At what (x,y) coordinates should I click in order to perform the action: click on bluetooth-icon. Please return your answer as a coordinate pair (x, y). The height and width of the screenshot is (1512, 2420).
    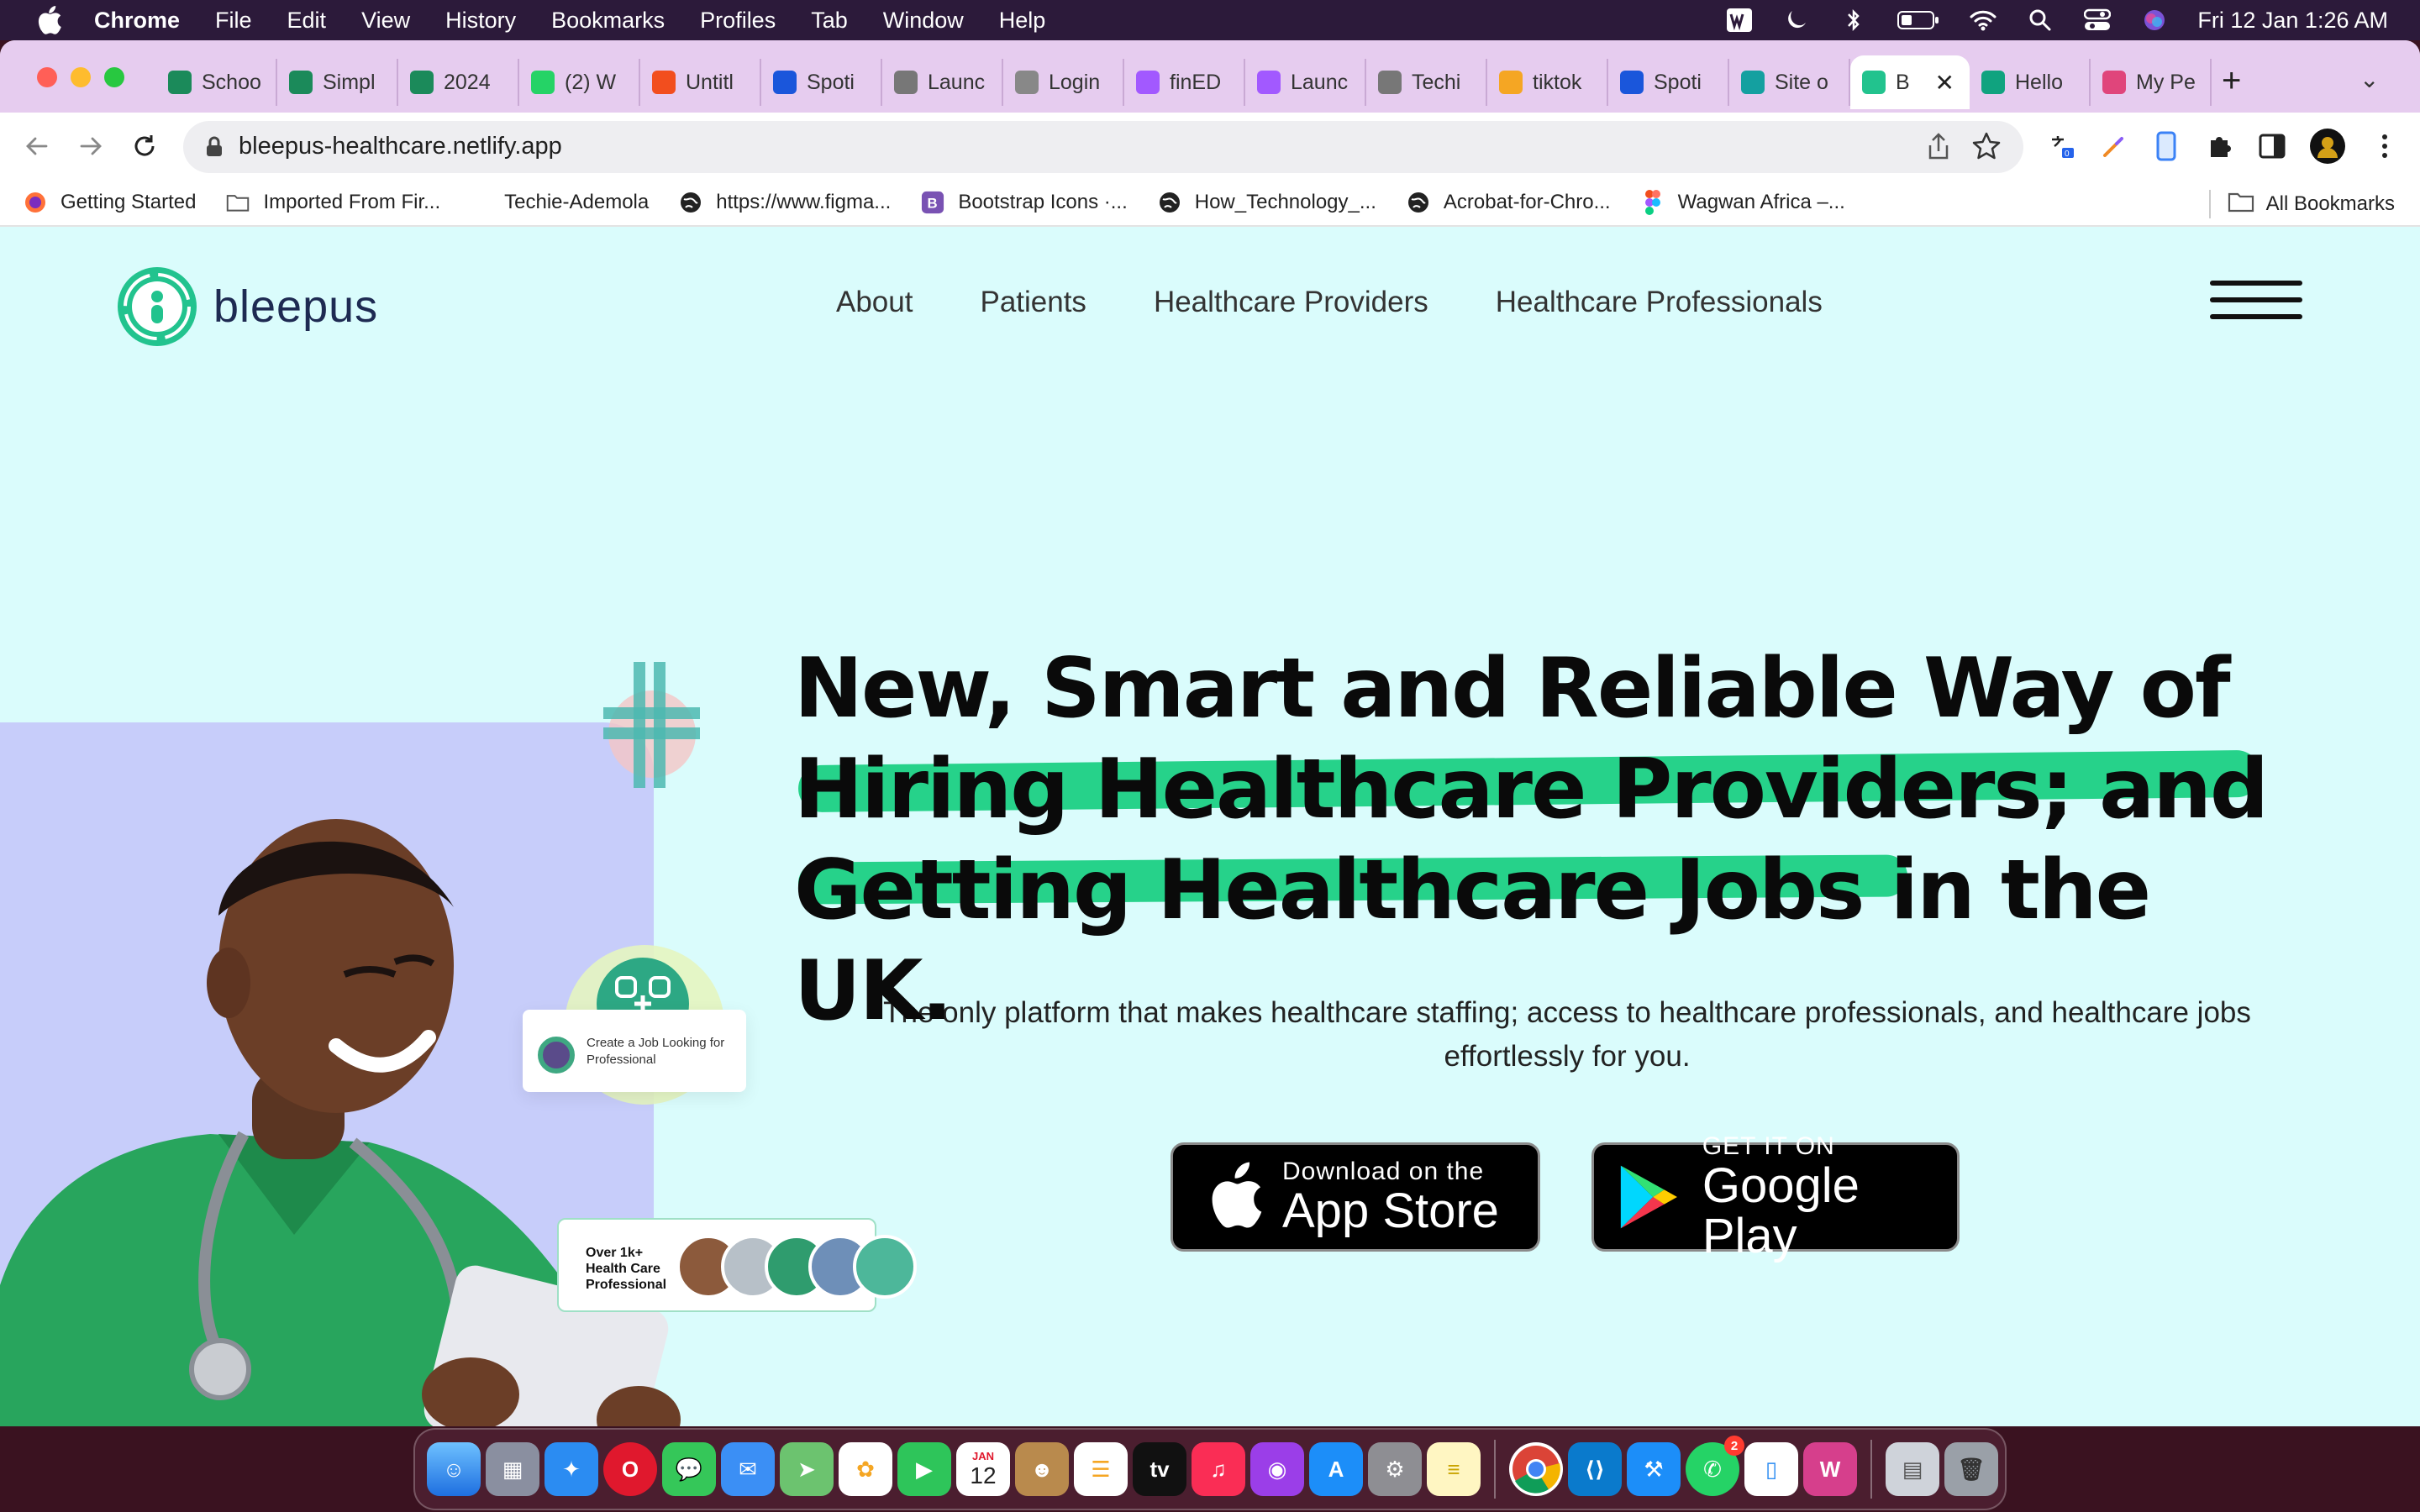
    Looking at the image, I should click on (1854, 20).